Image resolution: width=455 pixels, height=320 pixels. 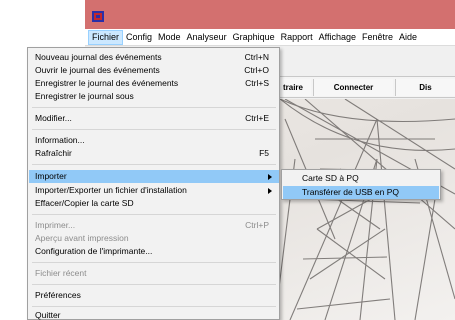 What do you see at coordinates (139, 37) in the screenshot?
I see `menu-config: Config` at bounding box center [139, 37].